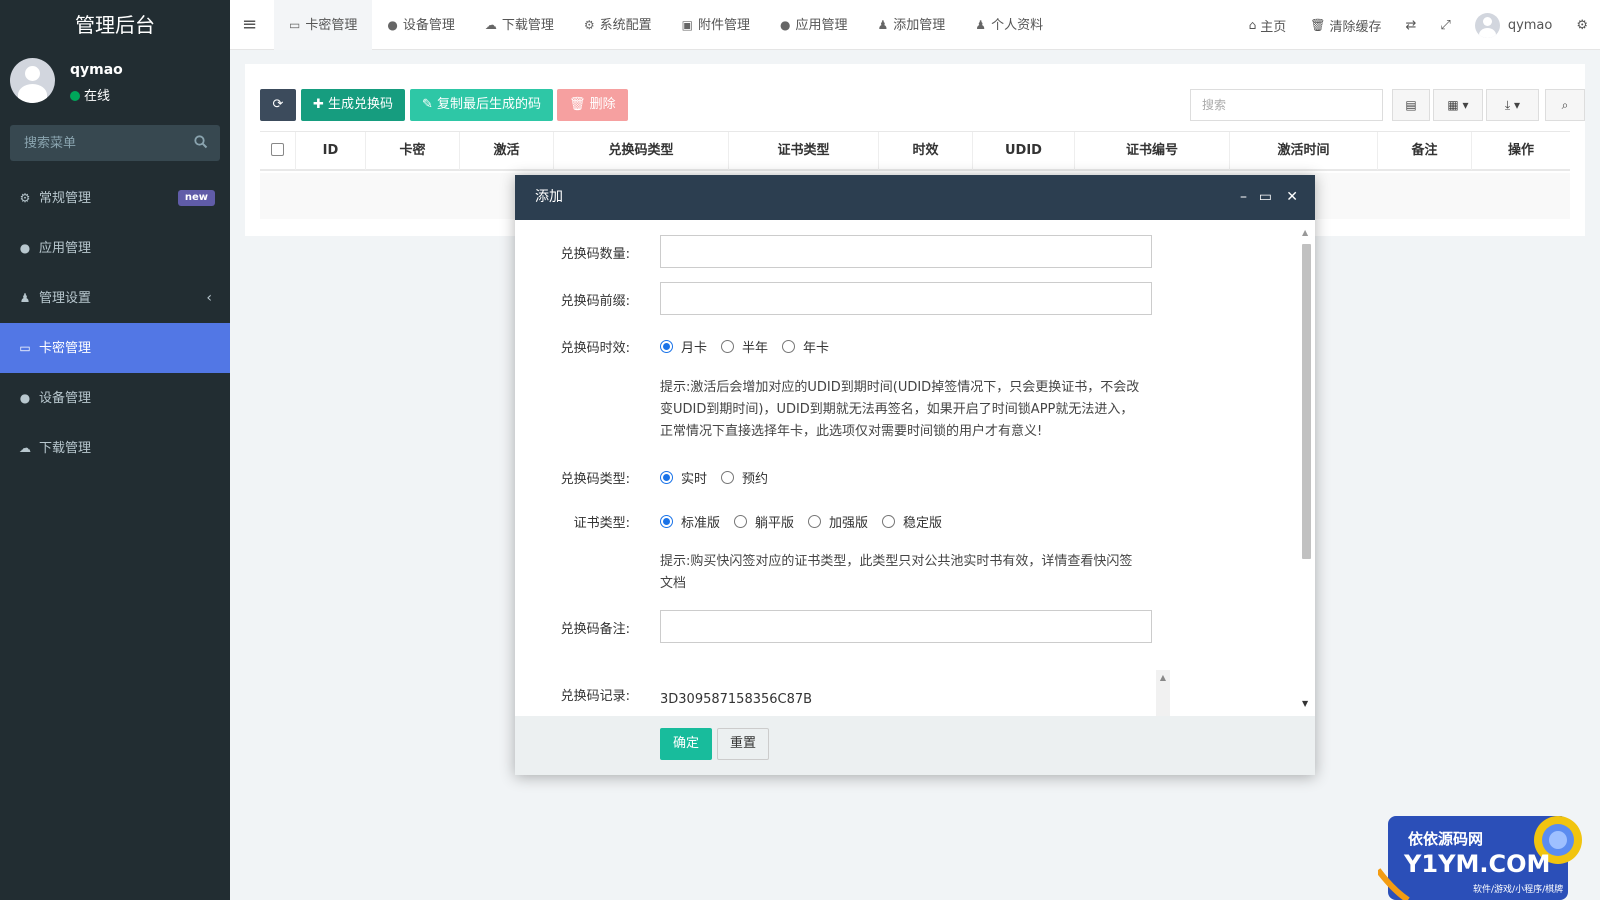  I want to click on generate-code-button: ✚ 生成兑换码, so click(353, 105).